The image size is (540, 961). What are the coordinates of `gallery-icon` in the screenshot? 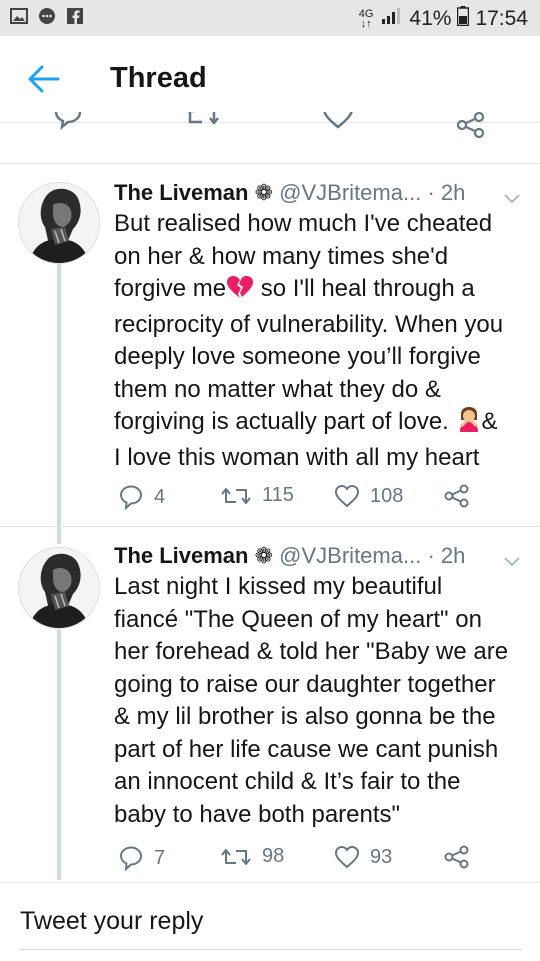 It's located at (19, 16).